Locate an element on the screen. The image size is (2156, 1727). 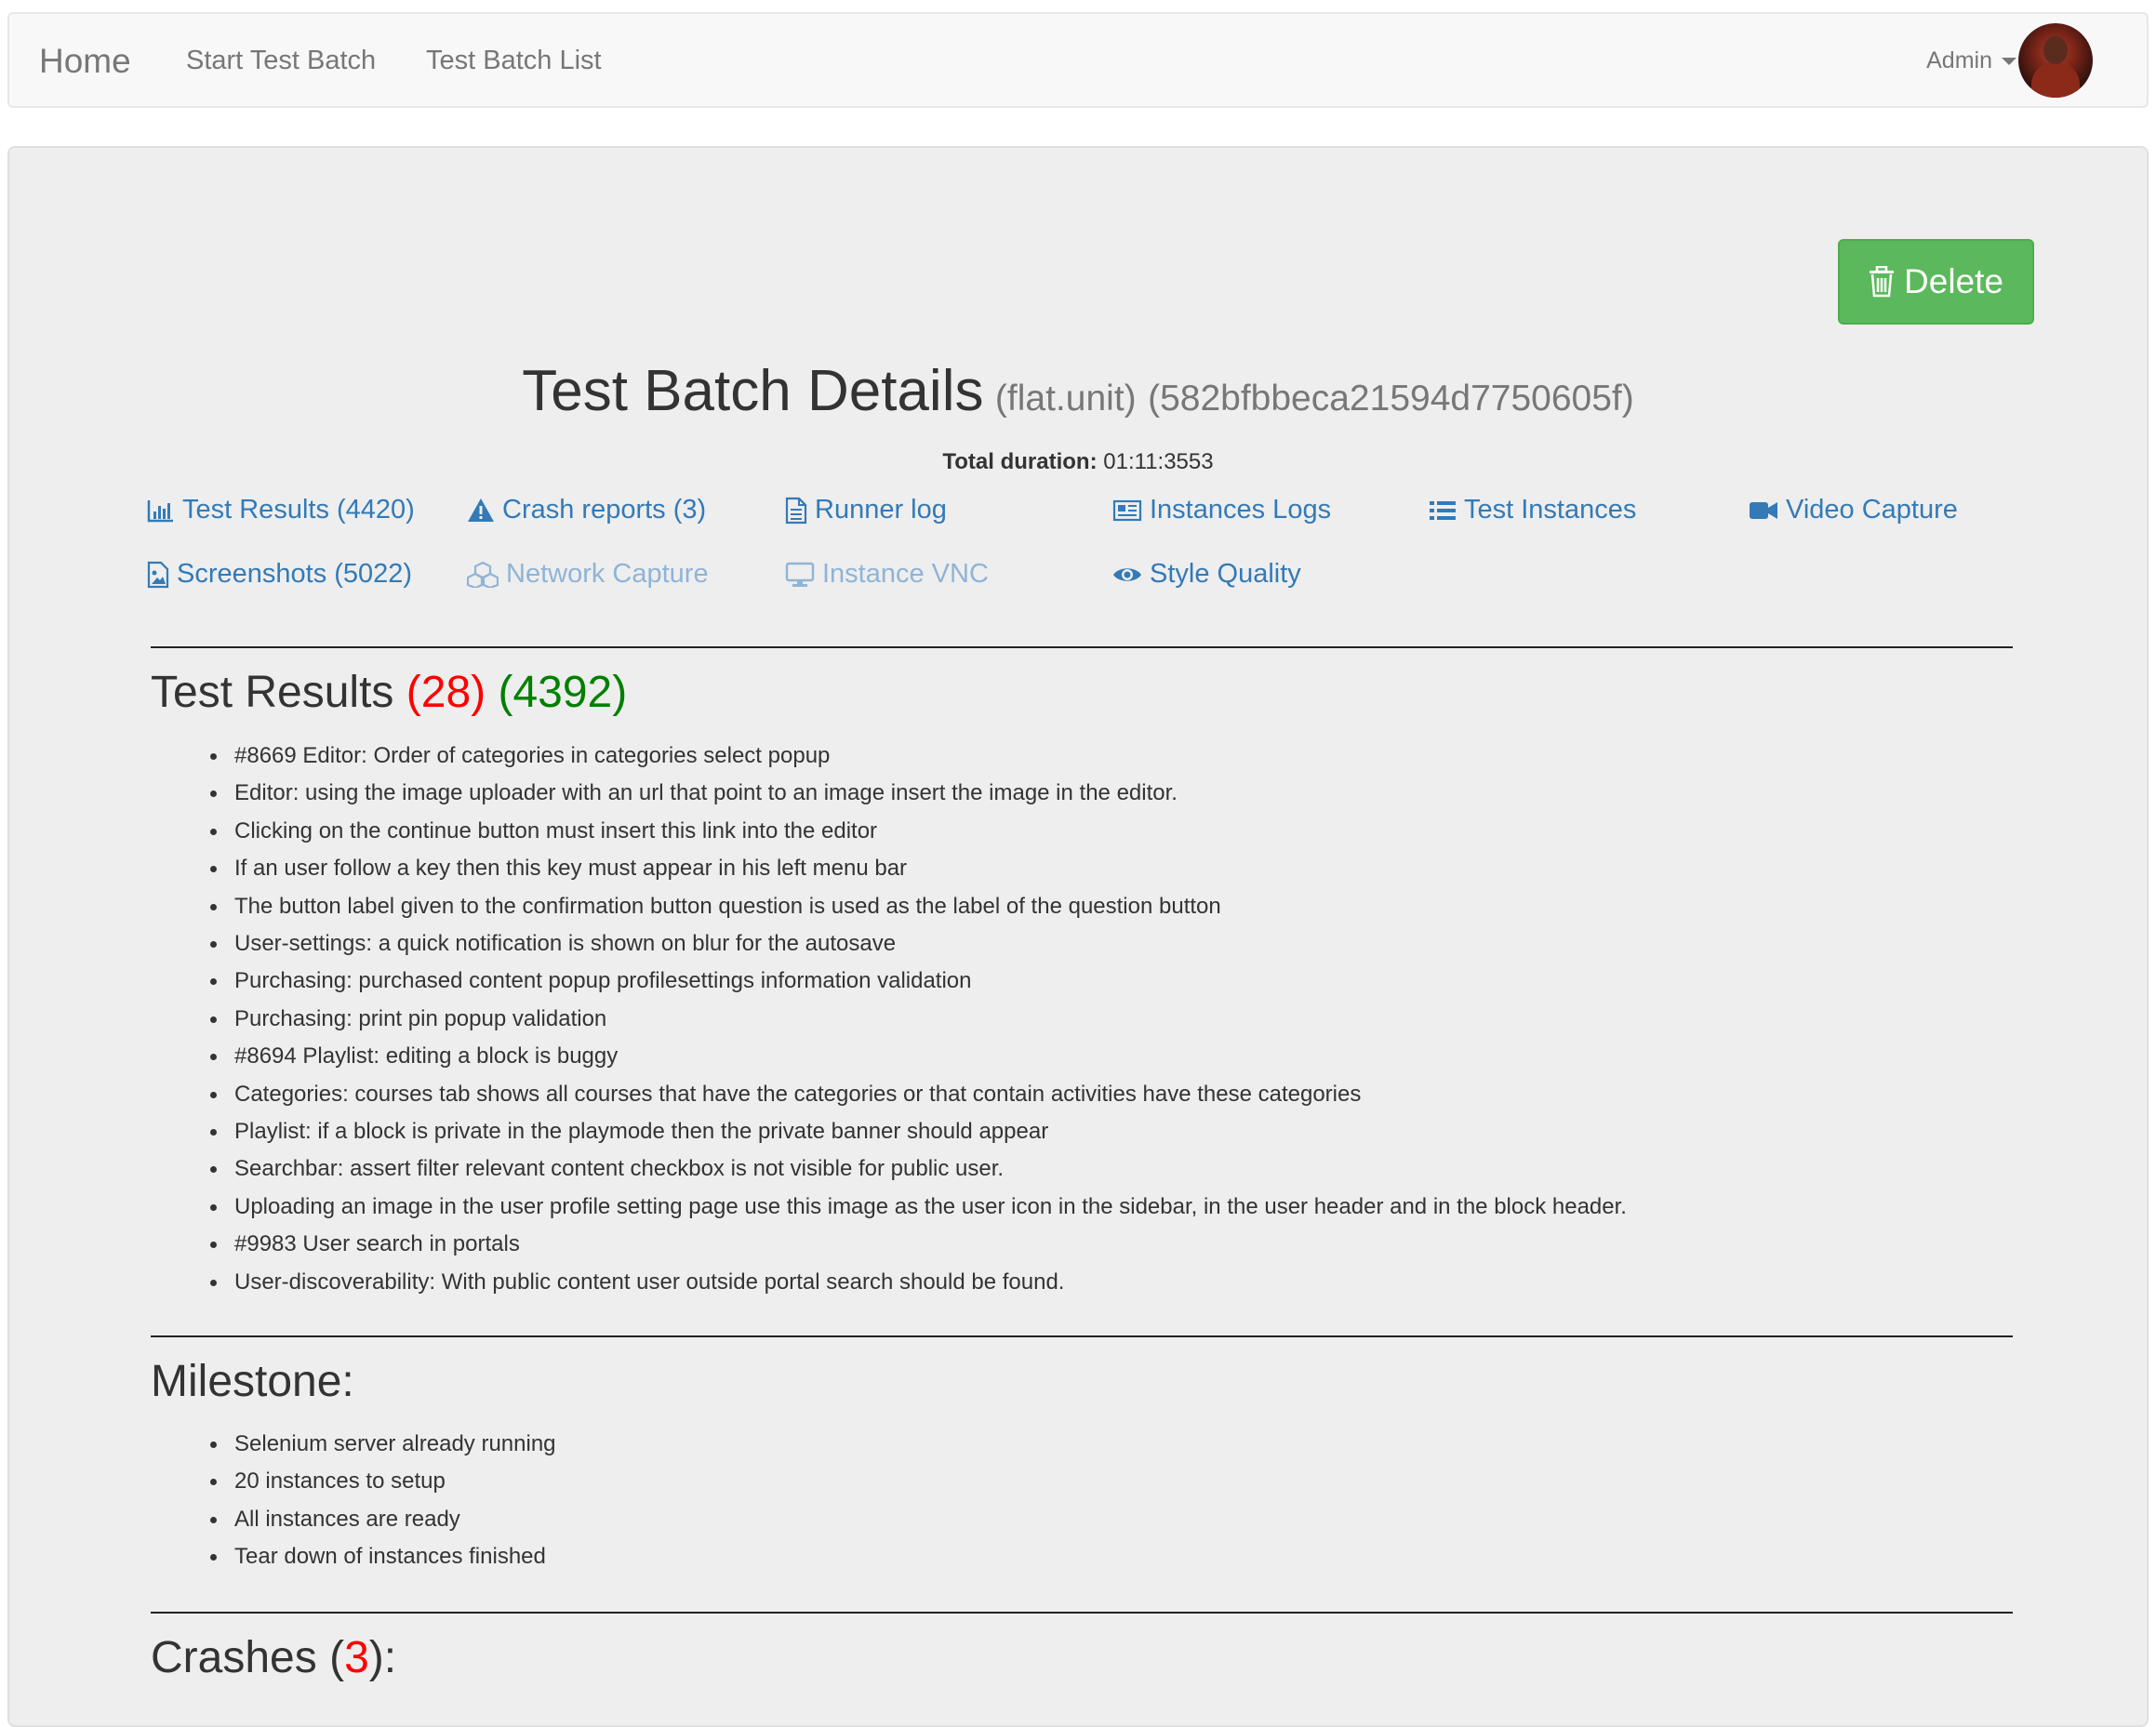
nav-home-link: Home is located at coordinates (85, 61).